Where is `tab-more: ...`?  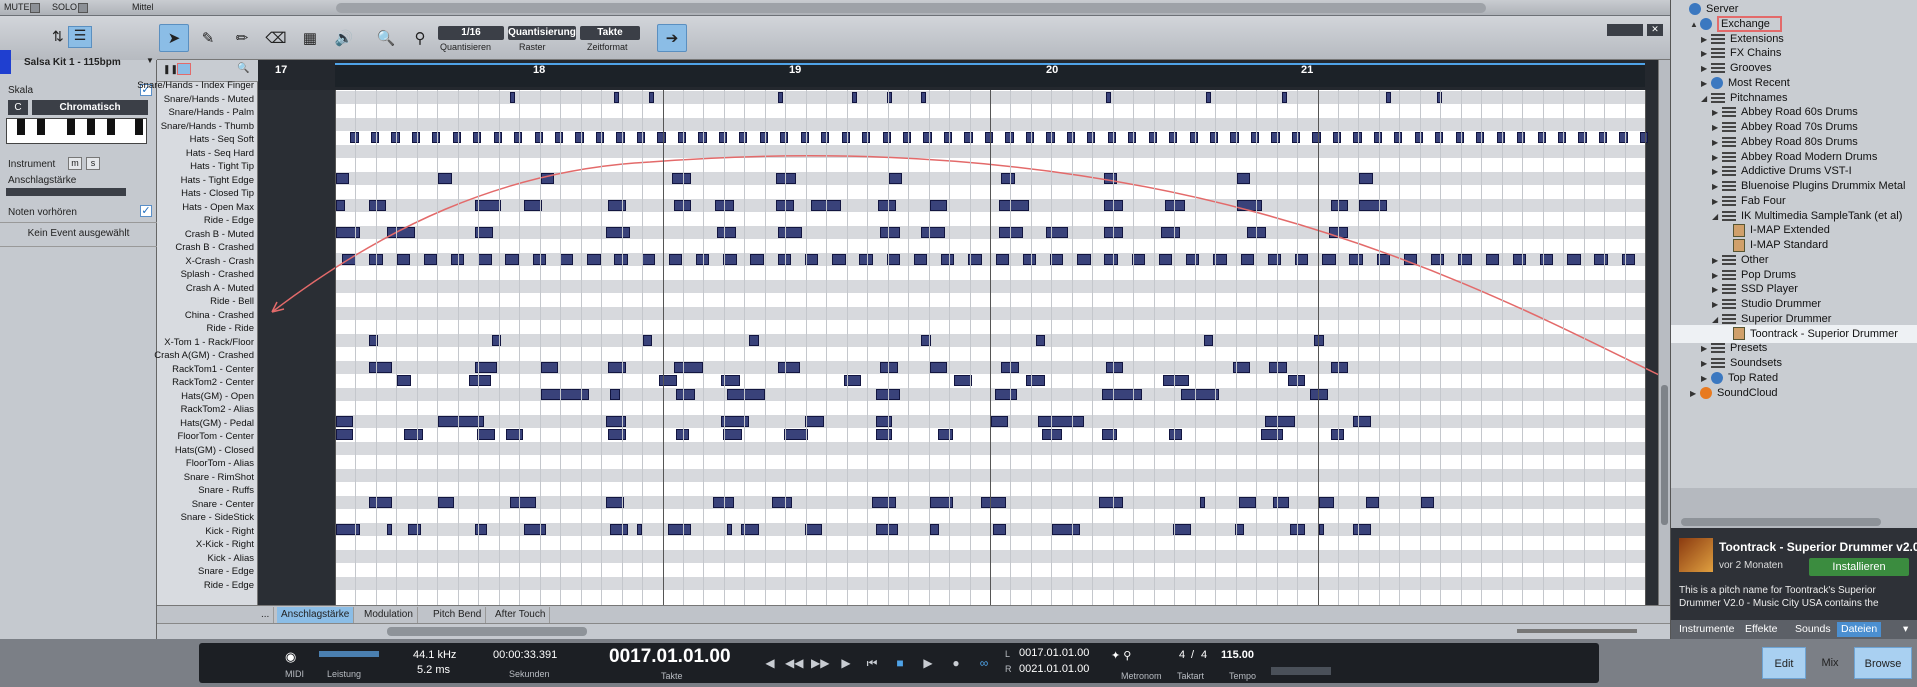 tab-more: ... is located at coordinates (266, 615).